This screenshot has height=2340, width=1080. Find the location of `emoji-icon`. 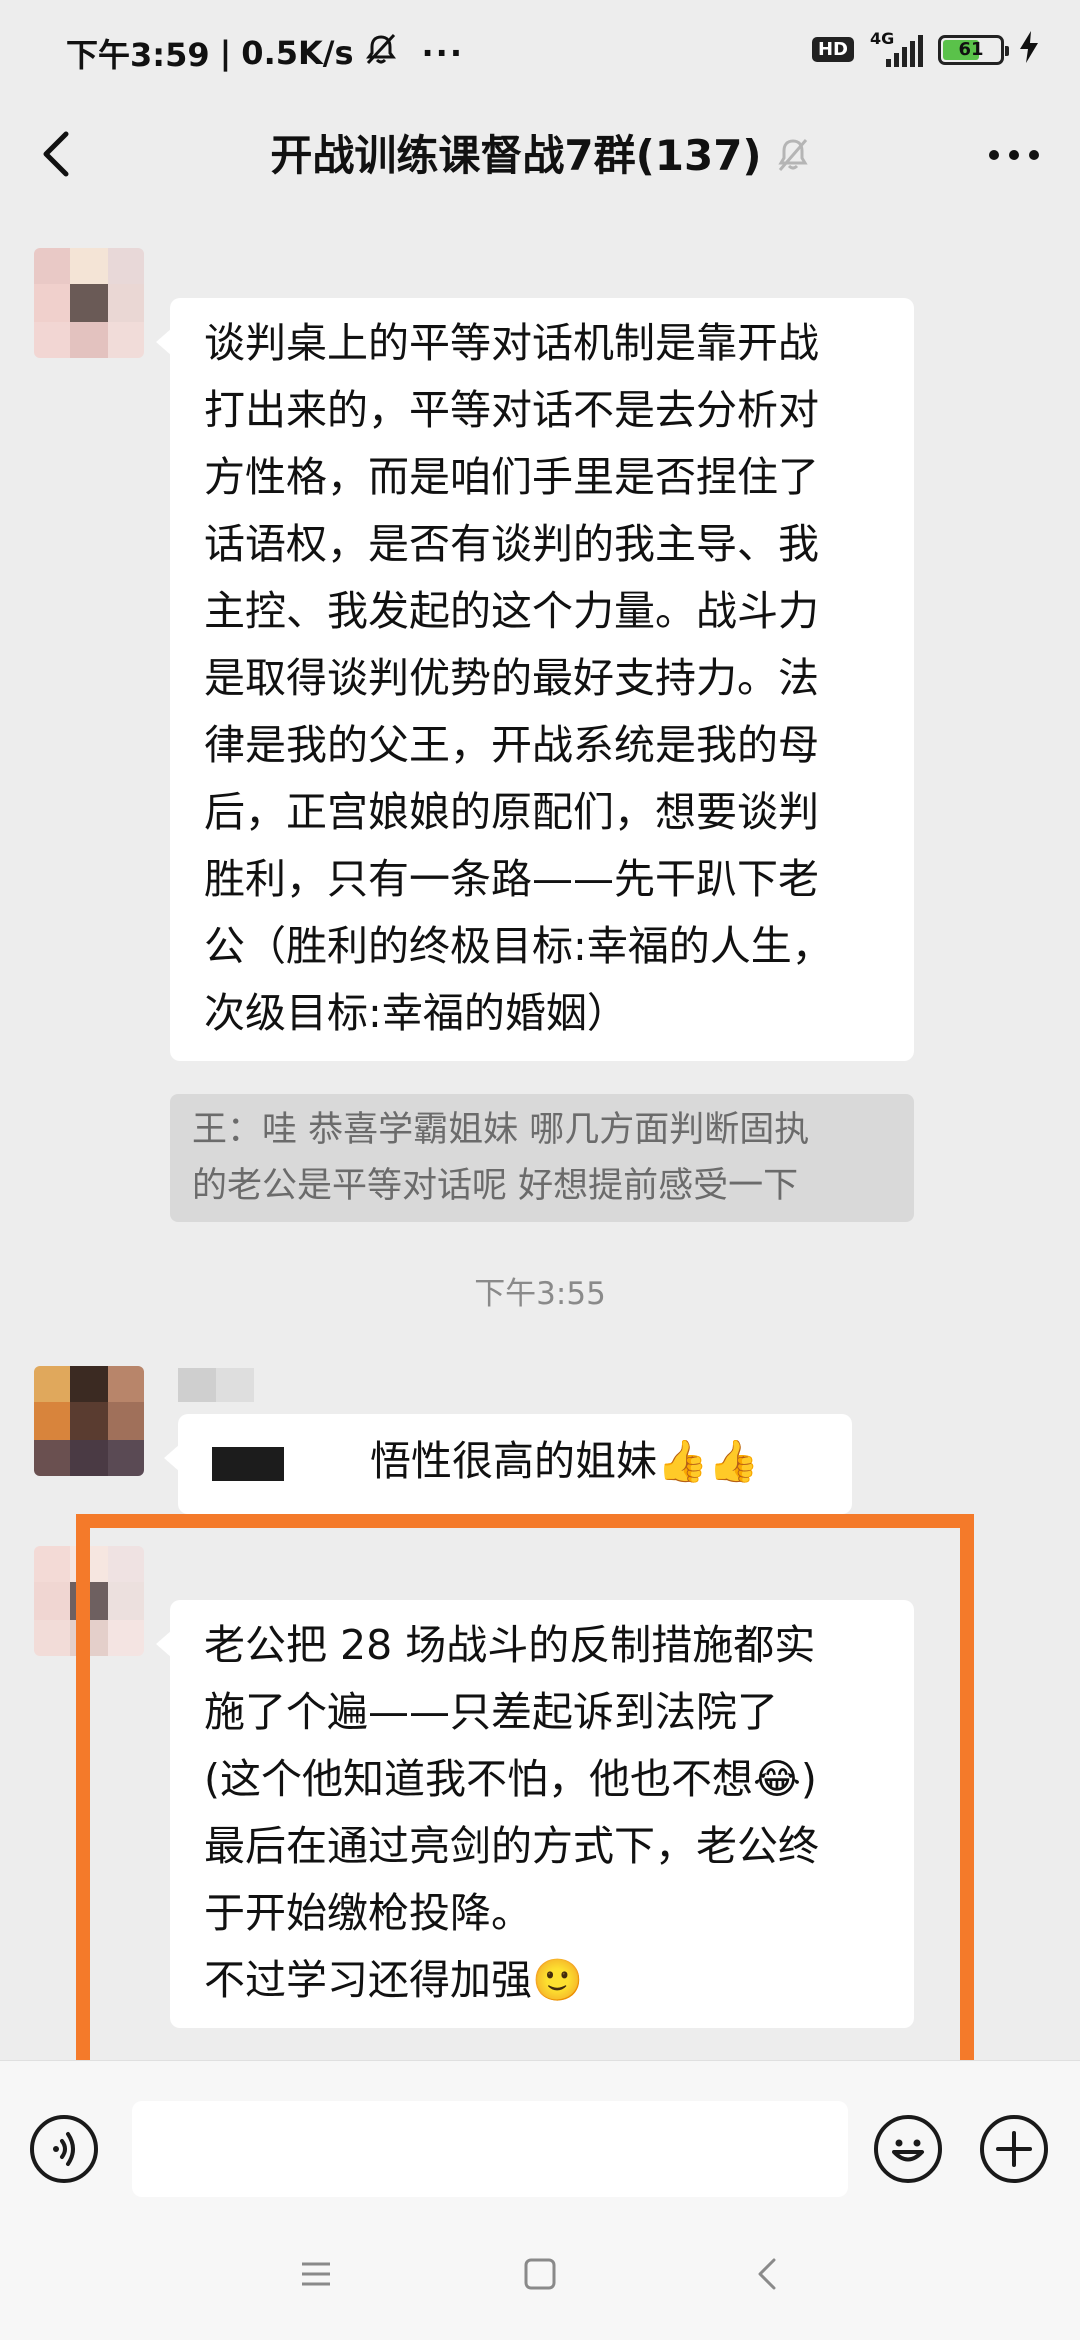

emoji-icon is located at coordinates (908, 2149).